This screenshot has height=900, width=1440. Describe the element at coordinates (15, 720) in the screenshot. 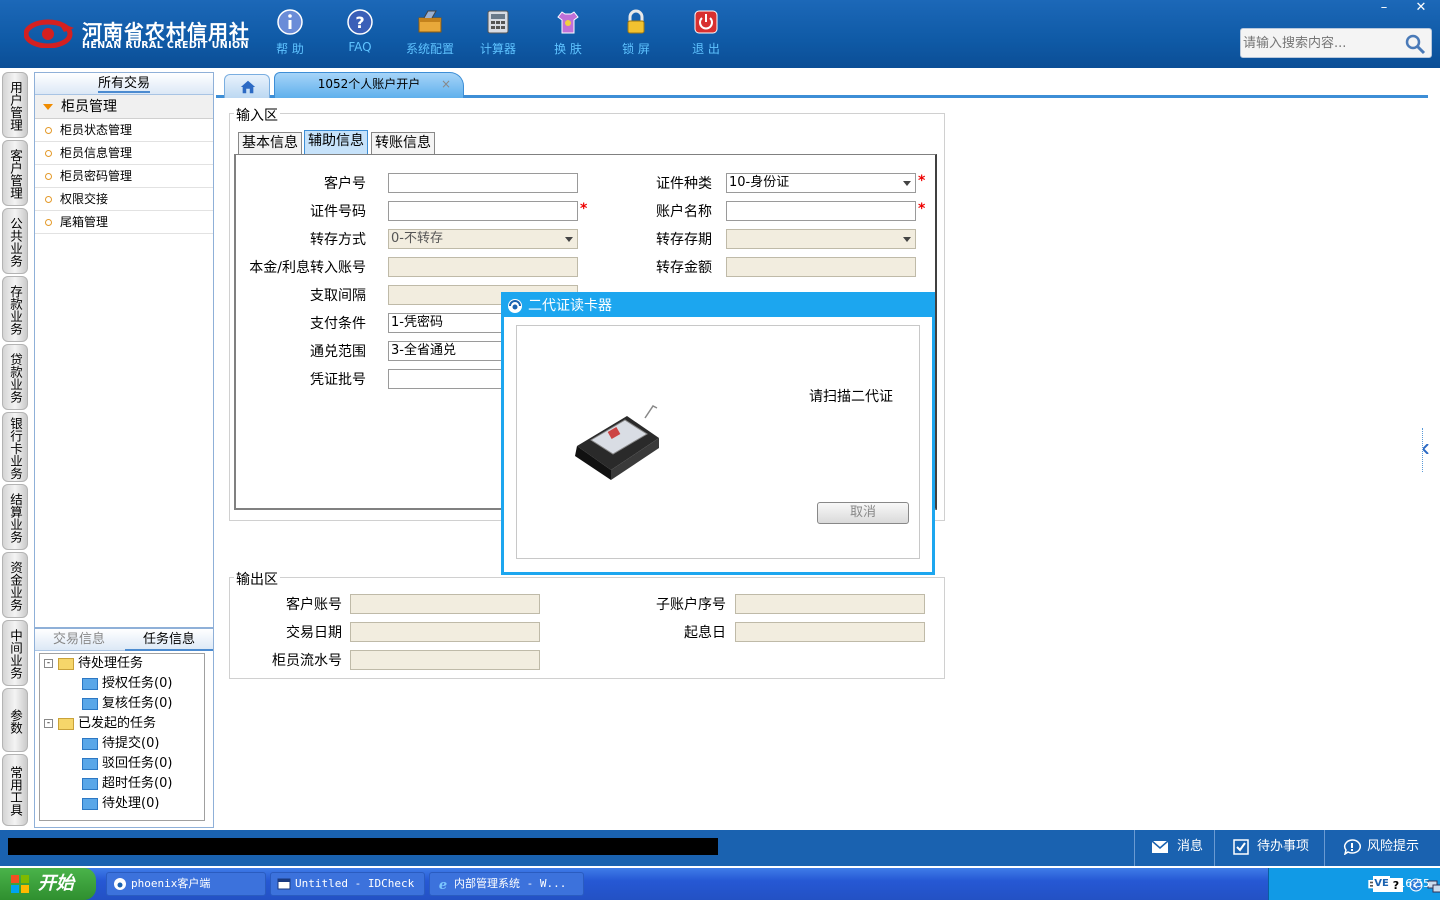

I see `vtab-parameters: 参数` at that location.